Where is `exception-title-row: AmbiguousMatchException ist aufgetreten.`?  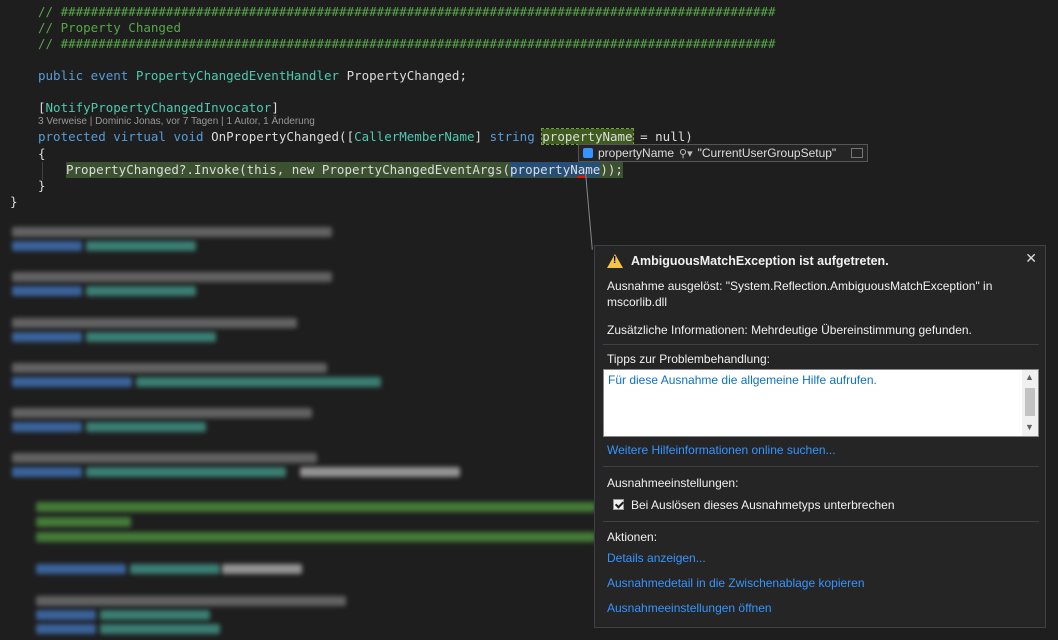
exception-title-row: AmbiguousMatchException ist aufgetreten. is located at coordinates (748, 261).